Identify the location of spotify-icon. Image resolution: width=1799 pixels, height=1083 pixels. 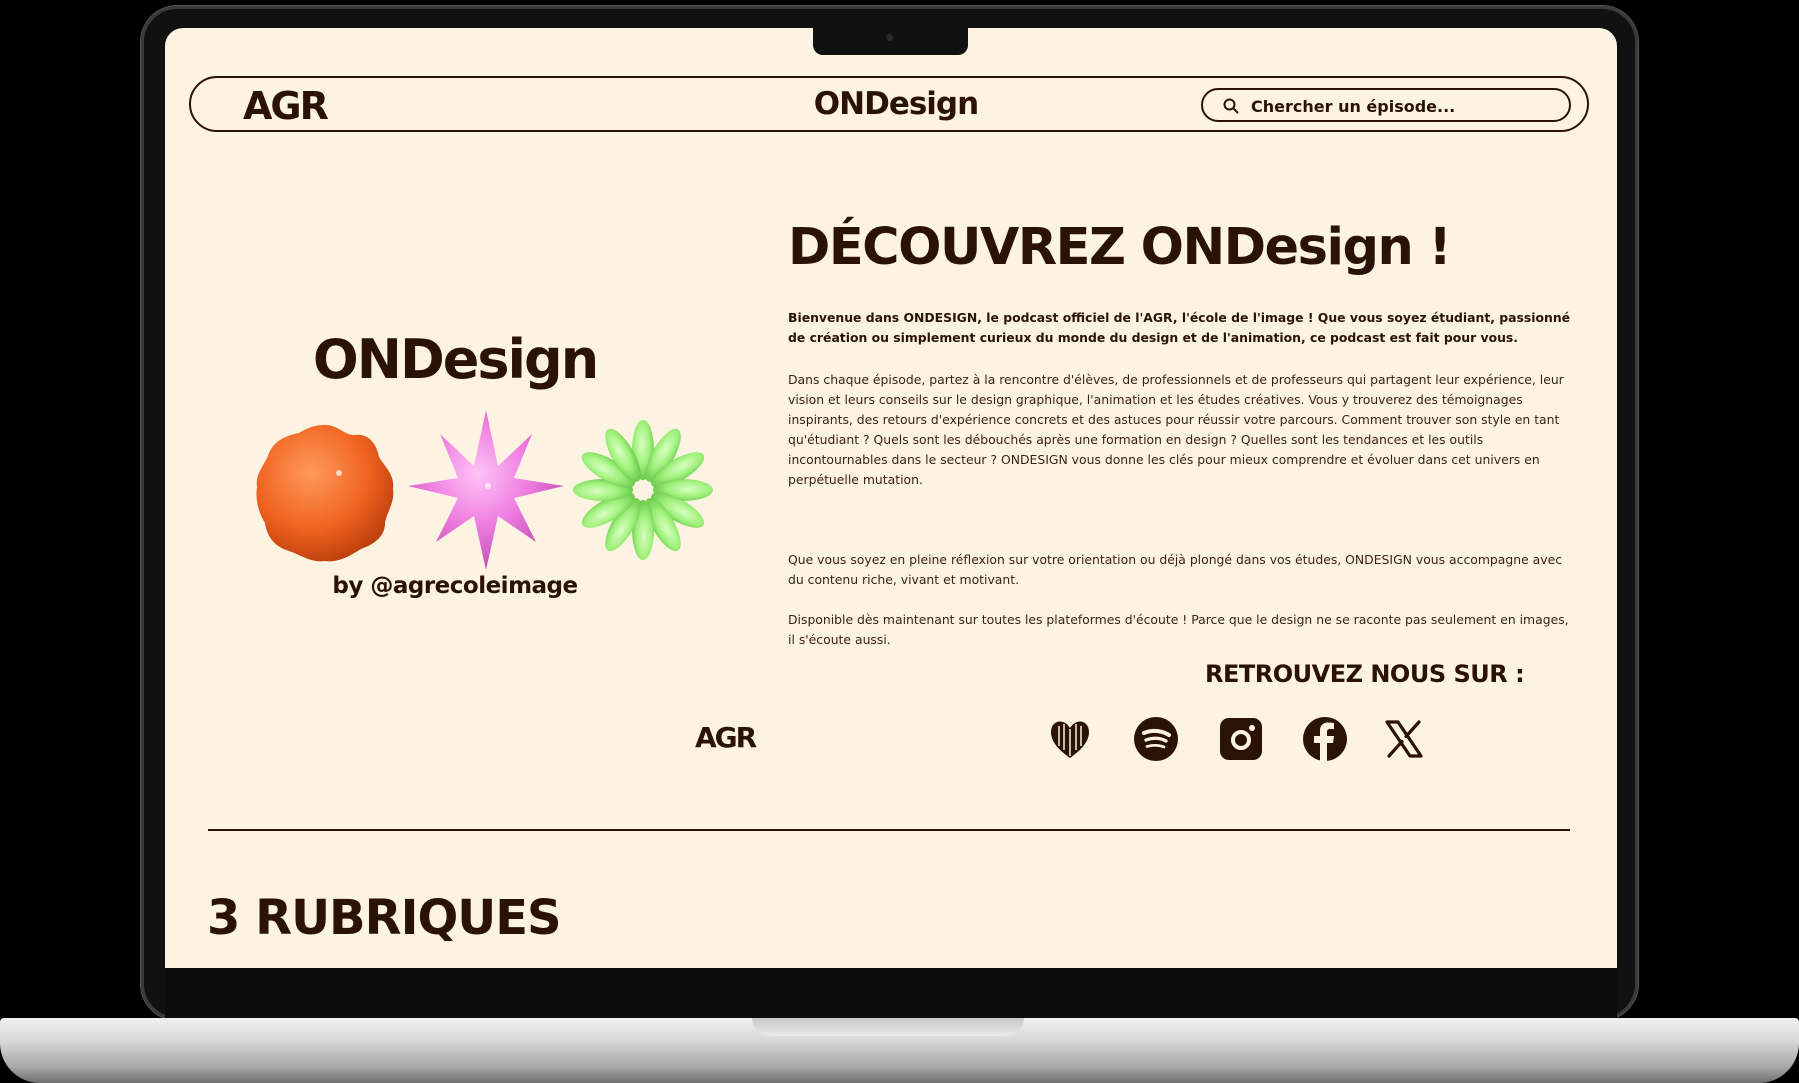
(1156, 739).